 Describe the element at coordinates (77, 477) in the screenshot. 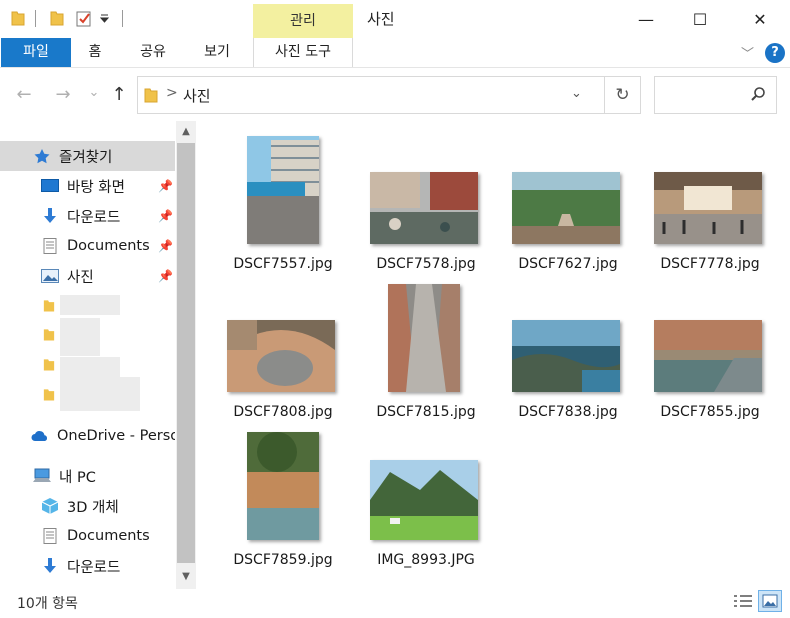

I see `nav-label: 내 PC` at that location.